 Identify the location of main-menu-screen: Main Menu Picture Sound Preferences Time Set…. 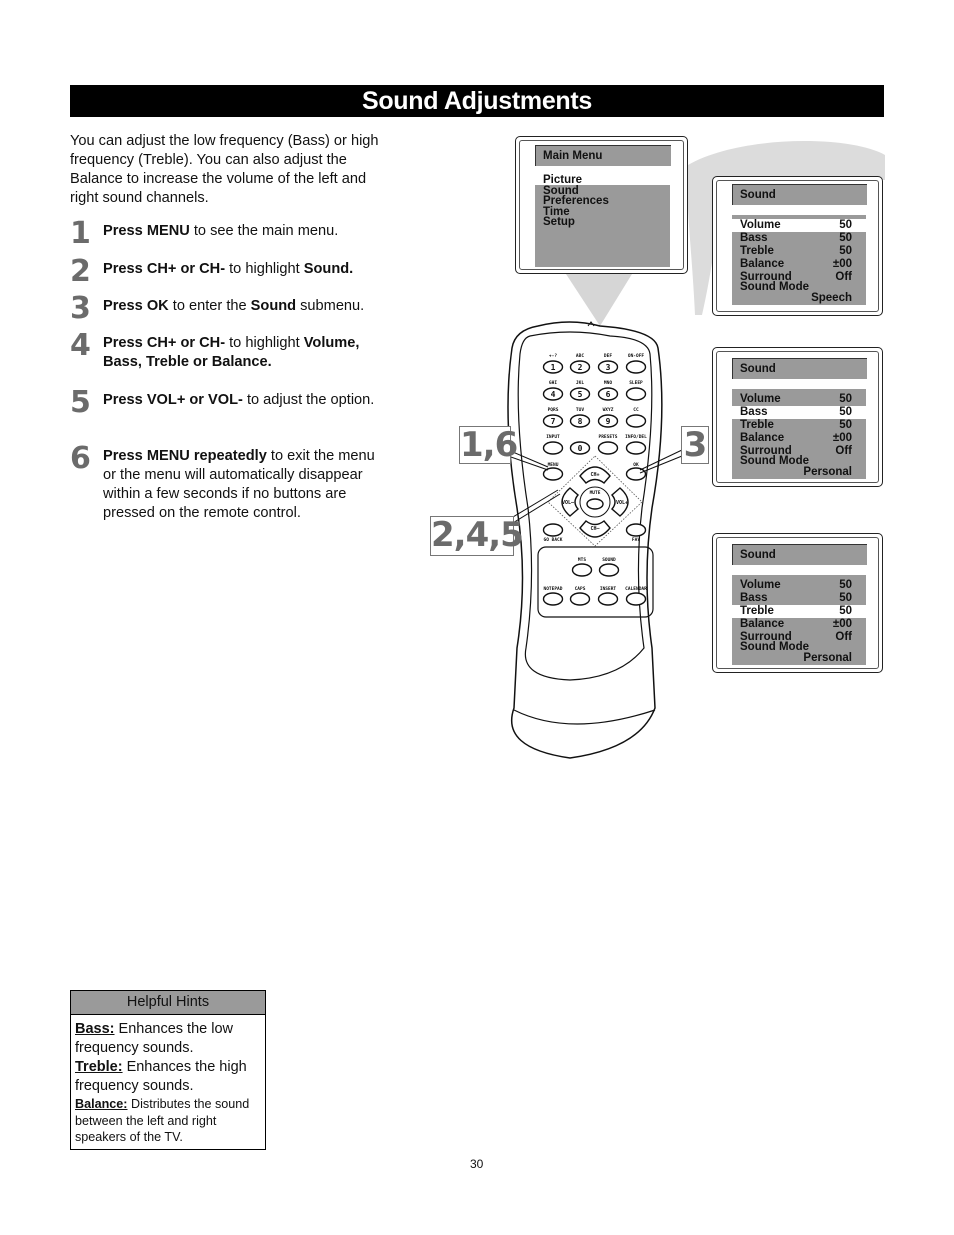
(601, 205).